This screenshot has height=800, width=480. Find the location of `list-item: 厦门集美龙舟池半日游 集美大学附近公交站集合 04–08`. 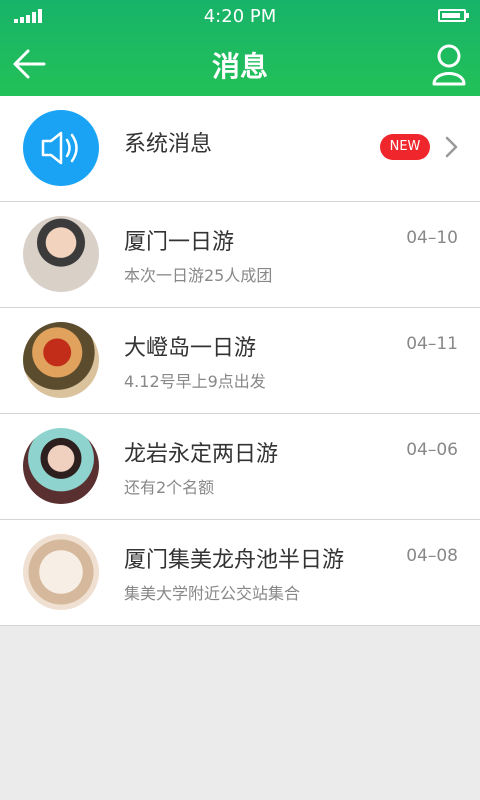

list-item: 厦门集美龙舟池半日游 集美大学附近公交站集合 04–08 is located at coordinates (240, 573).